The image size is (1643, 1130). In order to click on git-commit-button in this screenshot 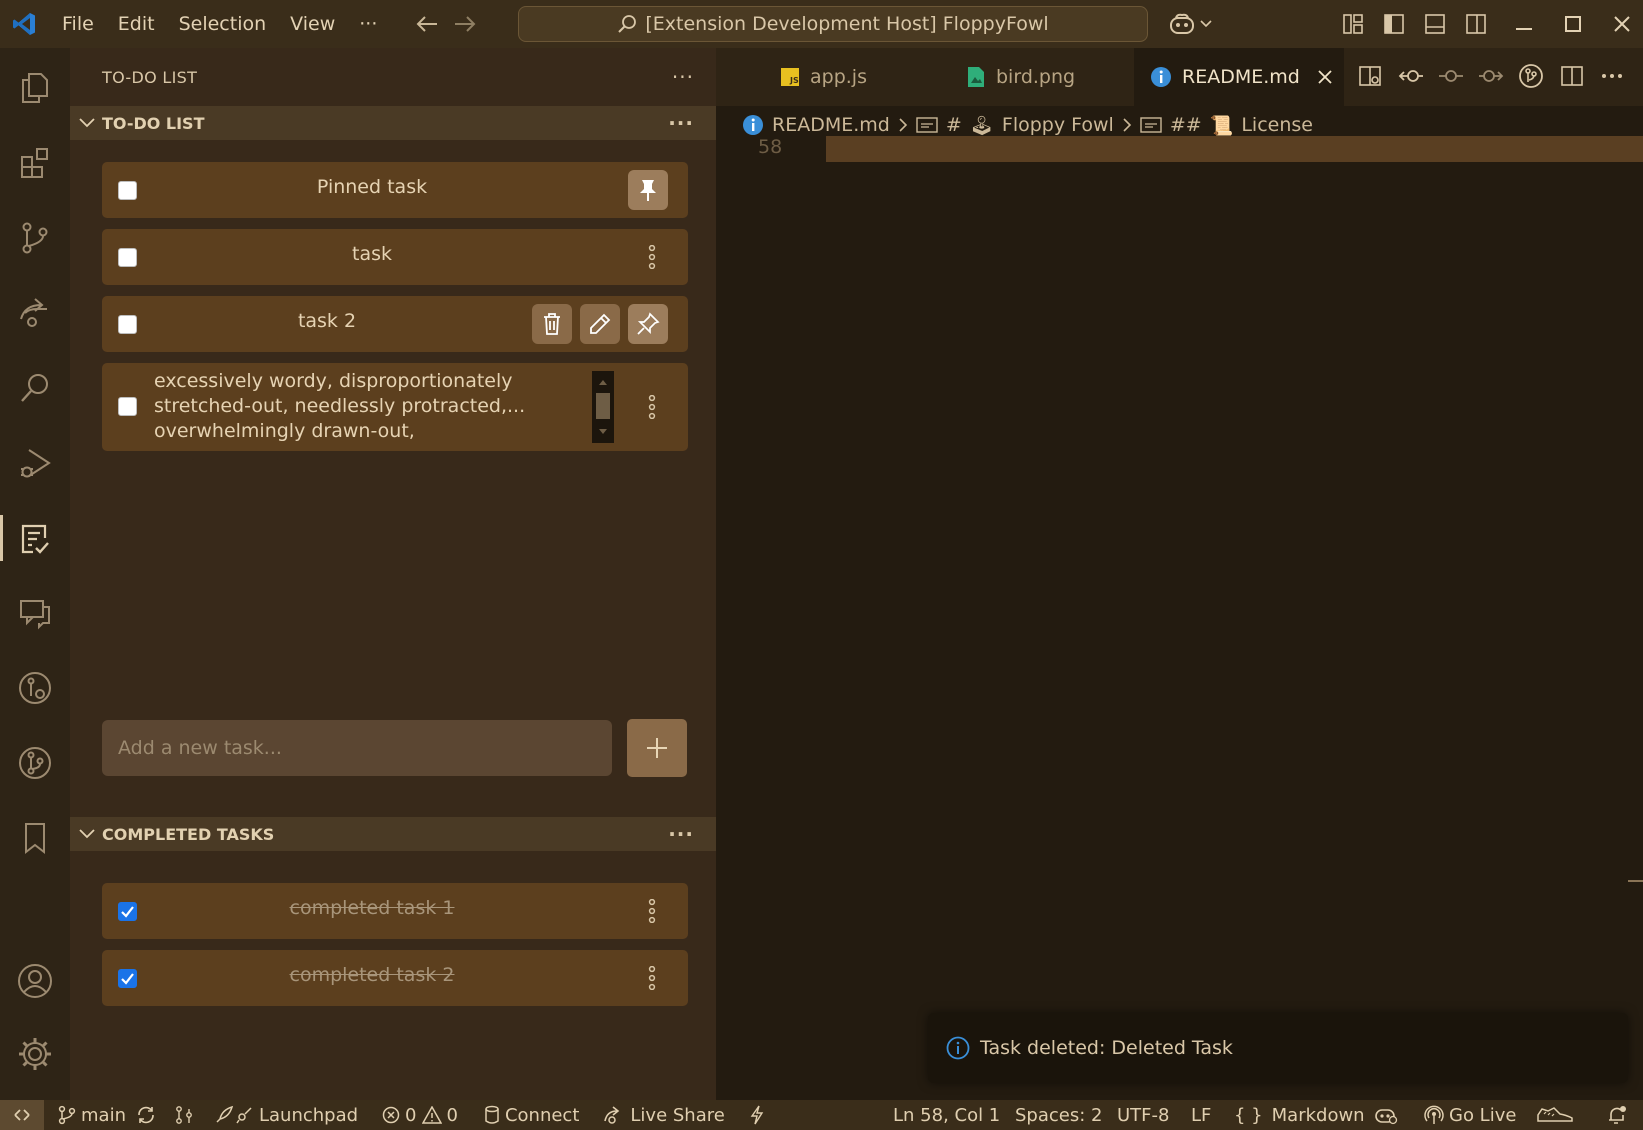, I will do `click(1451, 76)`.